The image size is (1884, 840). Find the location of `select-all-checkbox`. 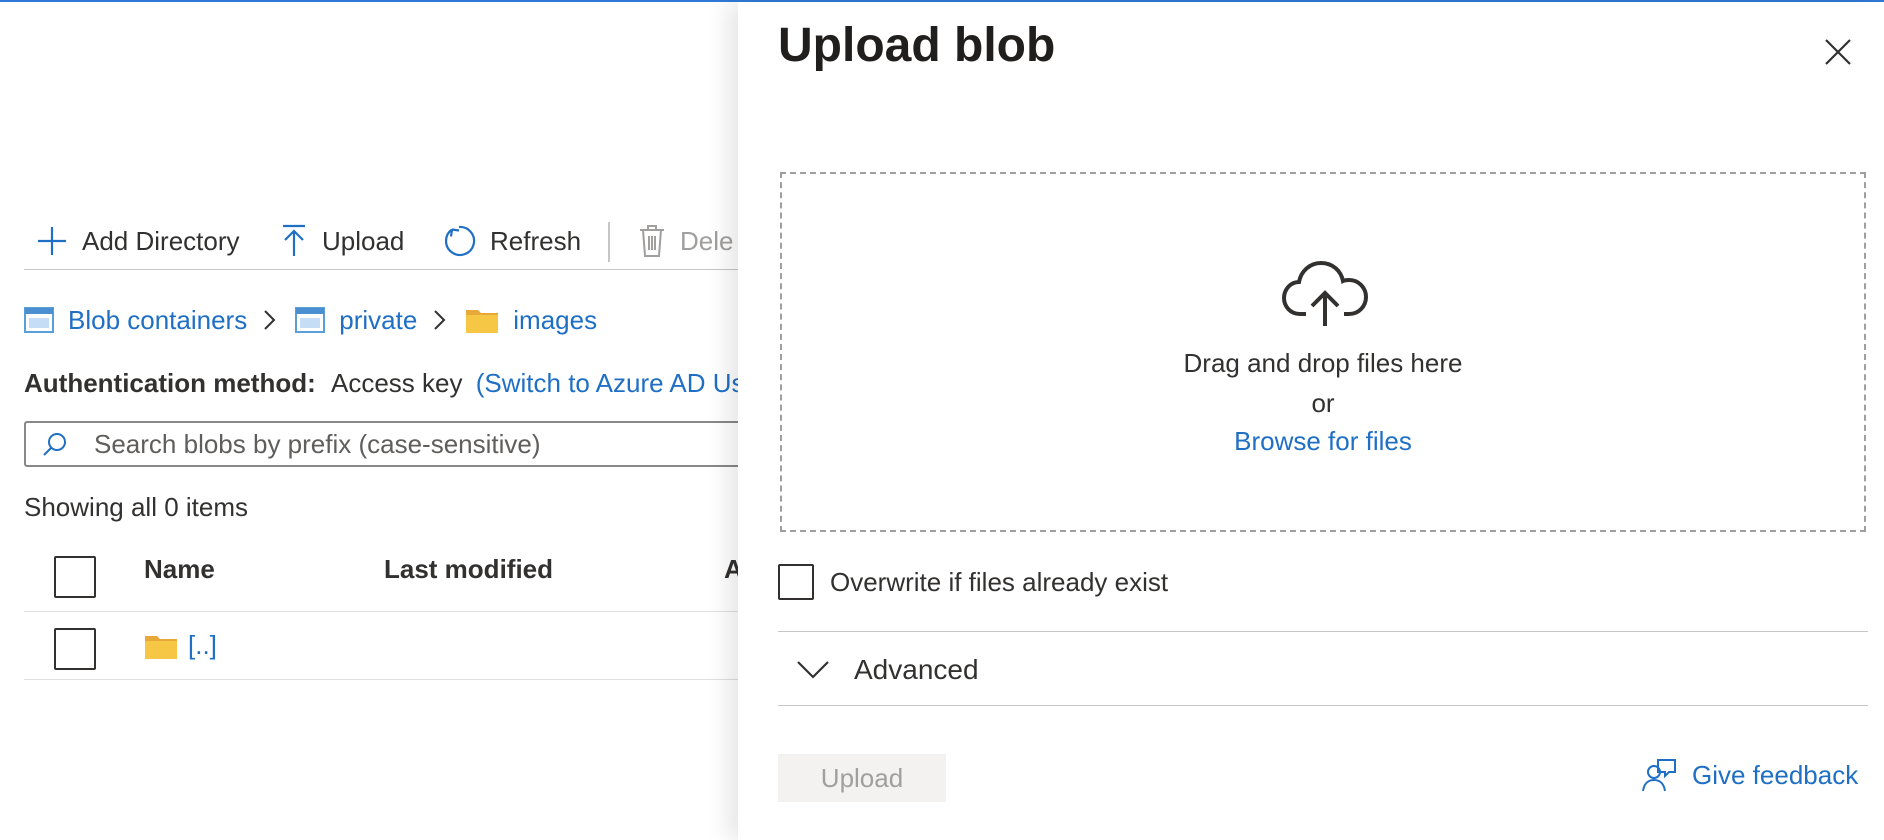

select-all-checkbox is located at coordinates (75, 577).